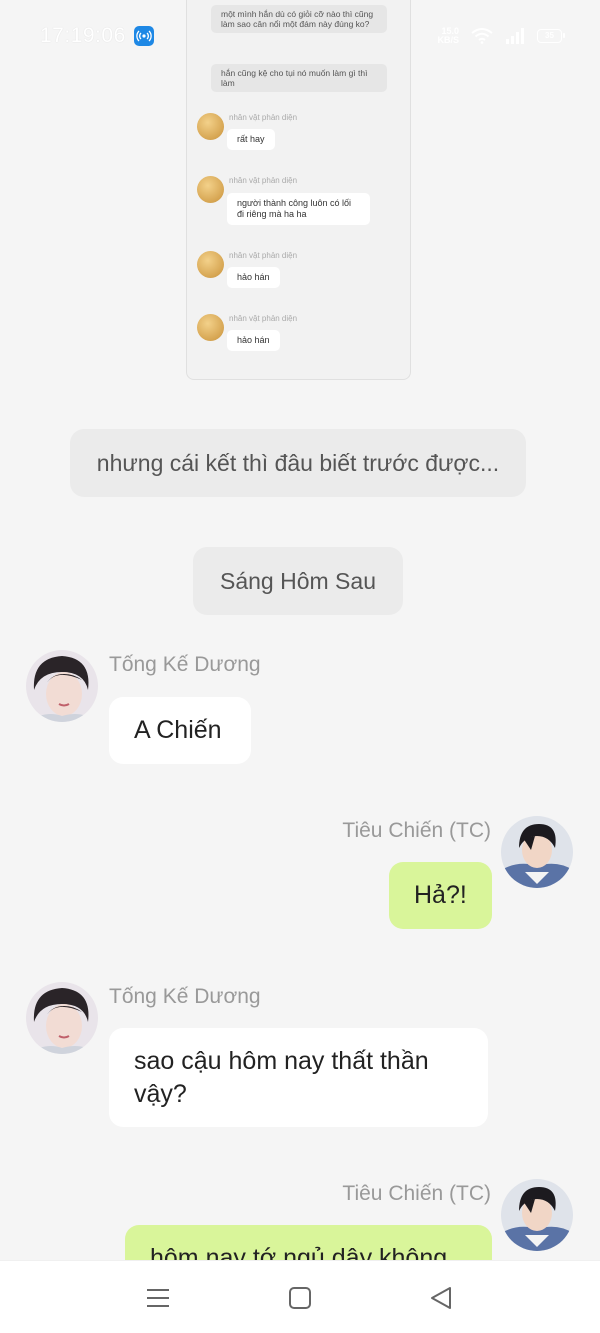 The image size is (600, 1333). What do you see at coordinates (298, 581) in the screenshot?
I see `narration-box: Sáng Hôm Sau` at bounding box center [298, 581].